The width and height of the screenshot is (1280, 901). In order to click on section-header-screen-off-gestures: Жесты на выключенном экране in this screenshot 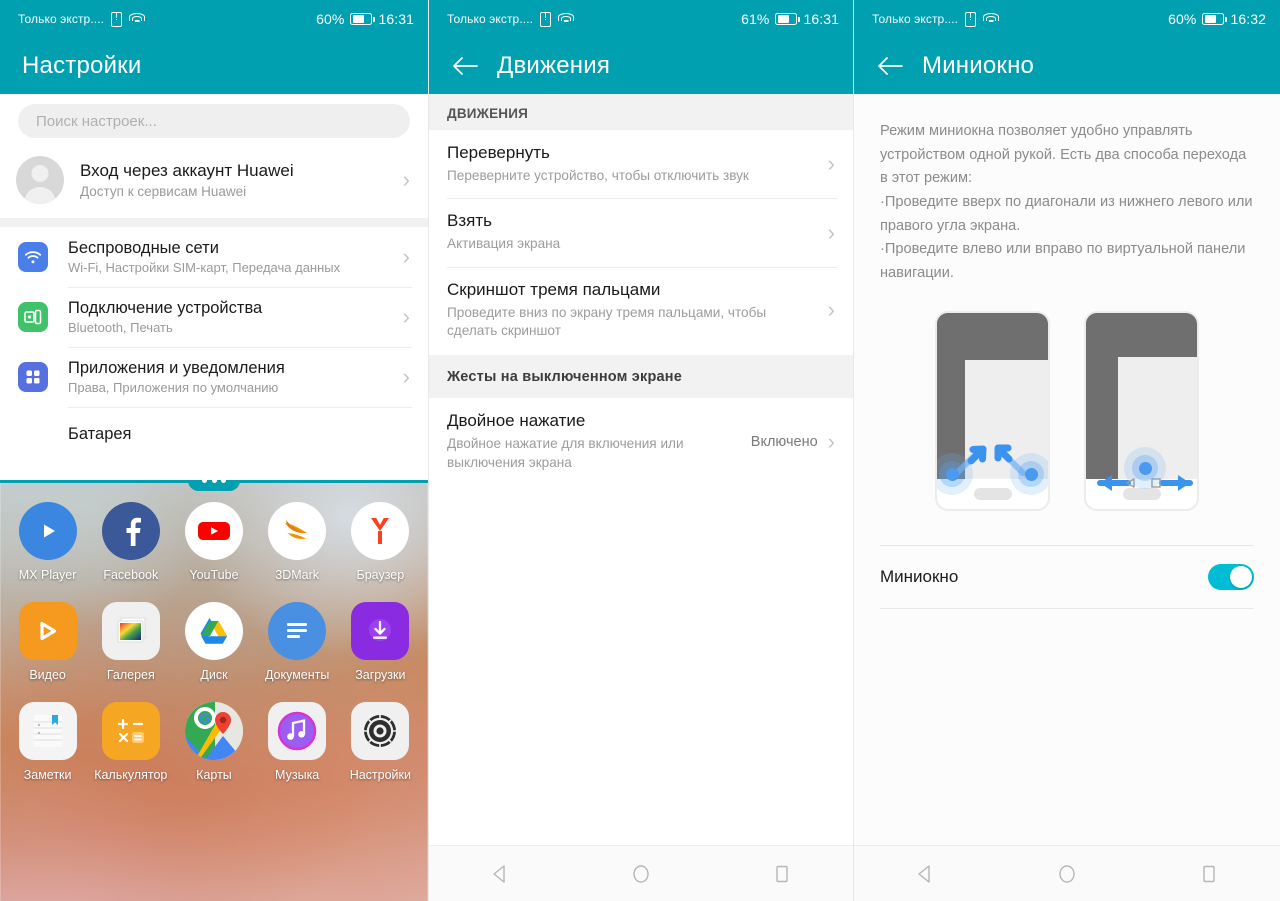, I will do `click(641, 377)`.